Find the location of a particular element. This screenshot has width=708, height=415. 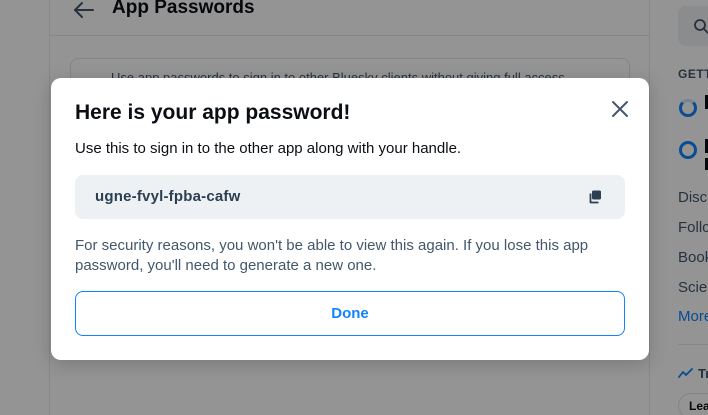

close-icon is located at coordinates (620, 109).